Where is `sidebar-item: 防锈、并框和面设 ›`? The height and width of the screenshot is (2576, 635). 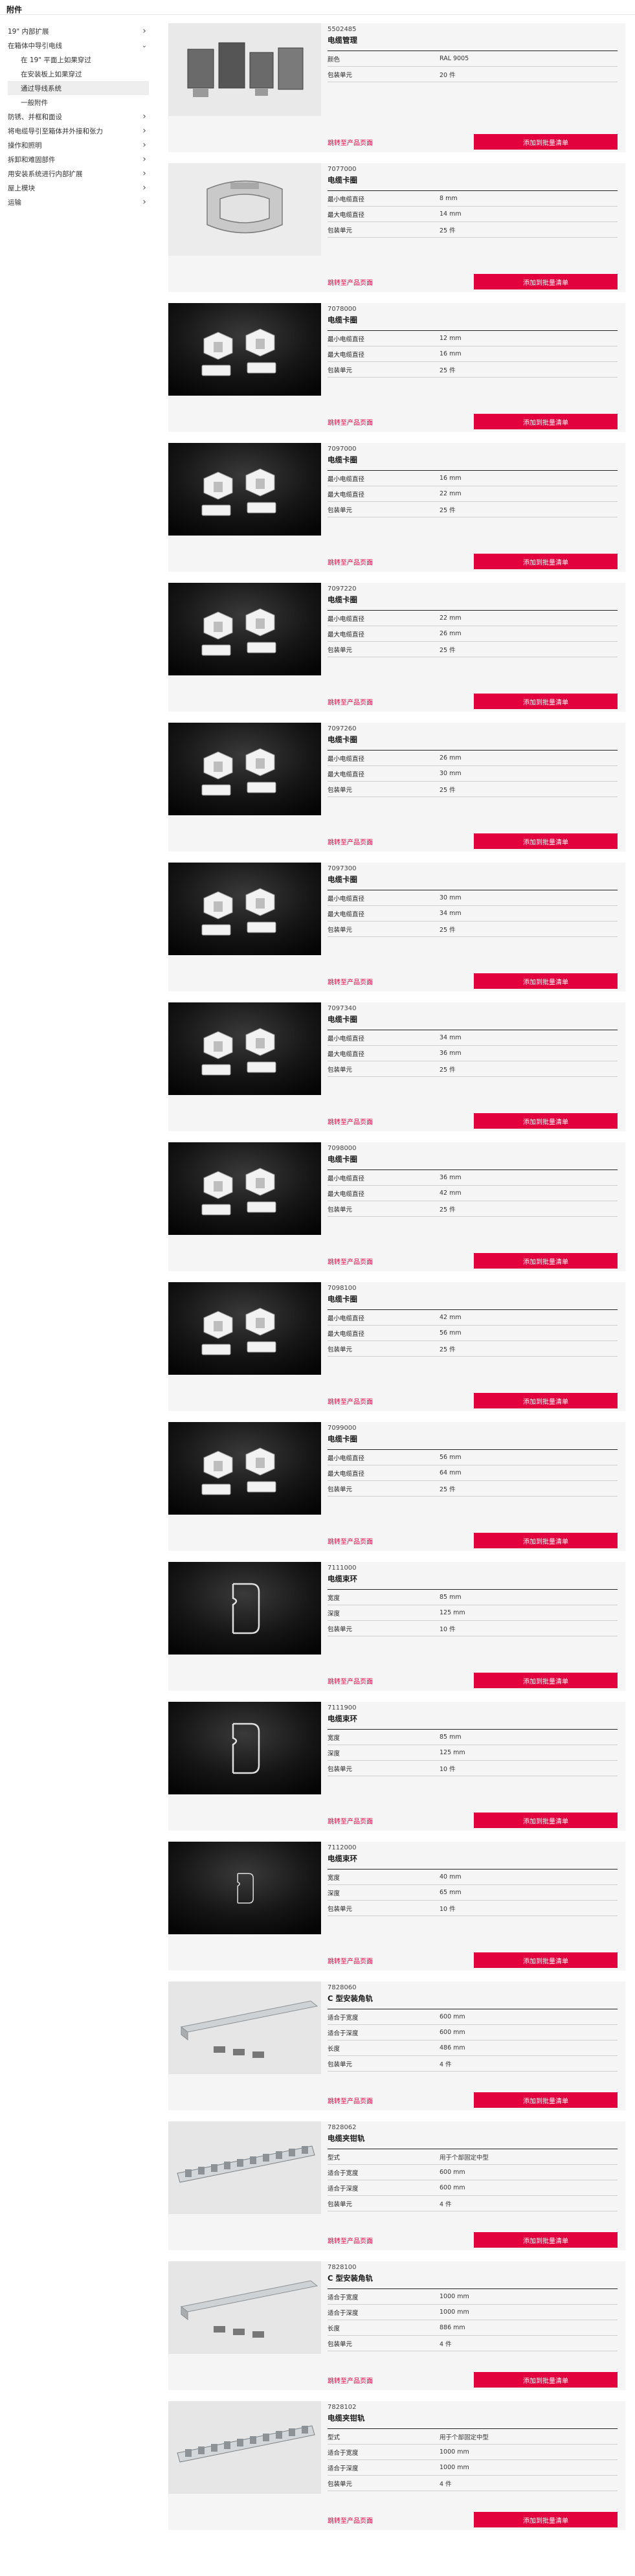 sidebar-item: 防锈、并框和面设 › is located at coordinates (78, 116).